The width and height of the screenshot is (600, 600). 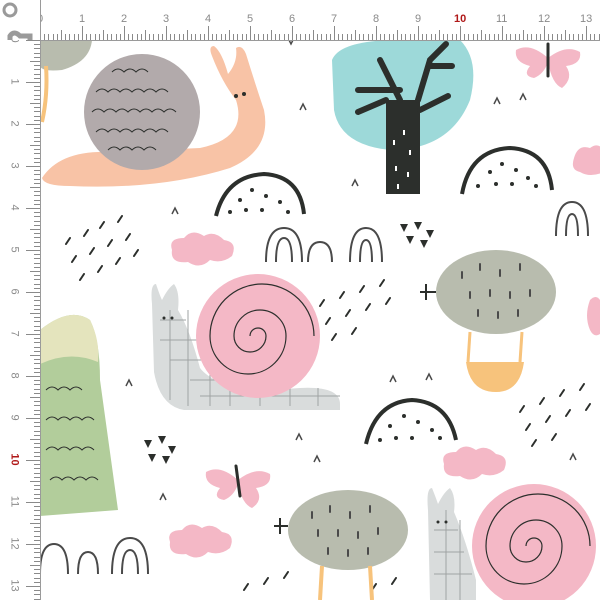 What do you see at coordinates (82, 19) in the screenshot?
I see `ruler-top-label: 1` at bounding box center [82, 19].